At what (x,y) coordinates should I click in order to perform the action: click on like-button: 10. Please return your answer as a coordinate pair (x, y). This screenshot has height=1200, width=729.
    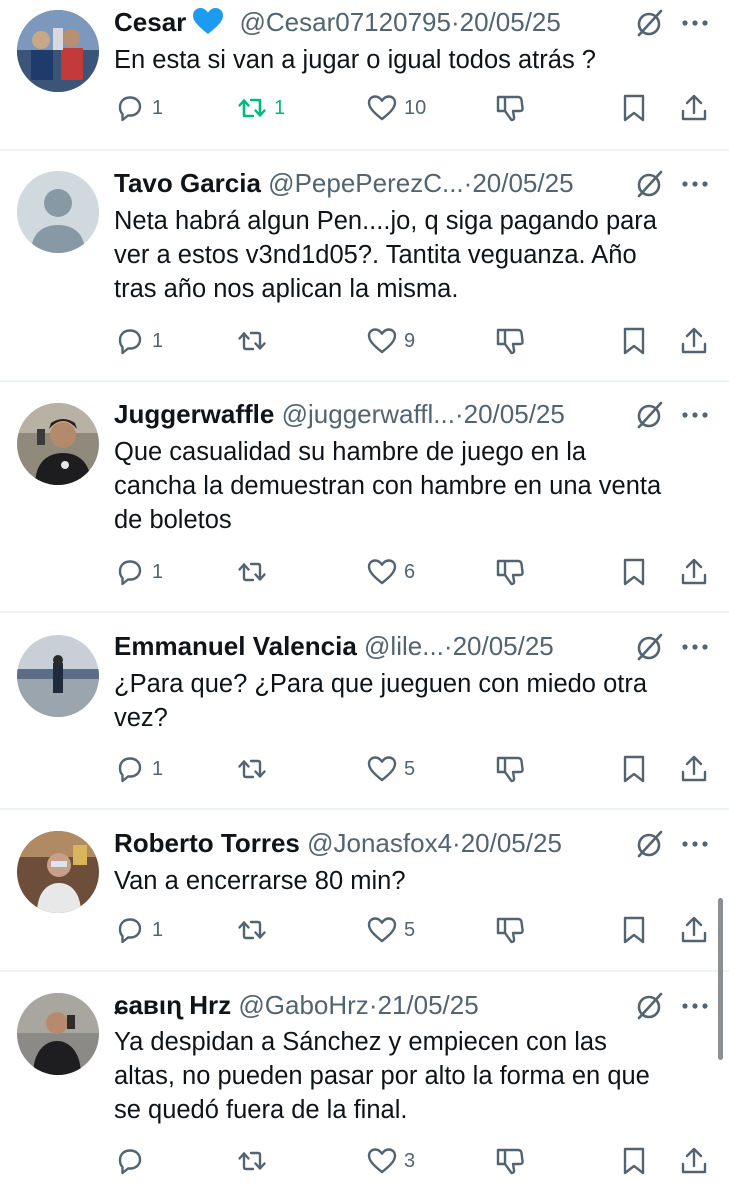
    Looking at the image, I should click on (396, 108).